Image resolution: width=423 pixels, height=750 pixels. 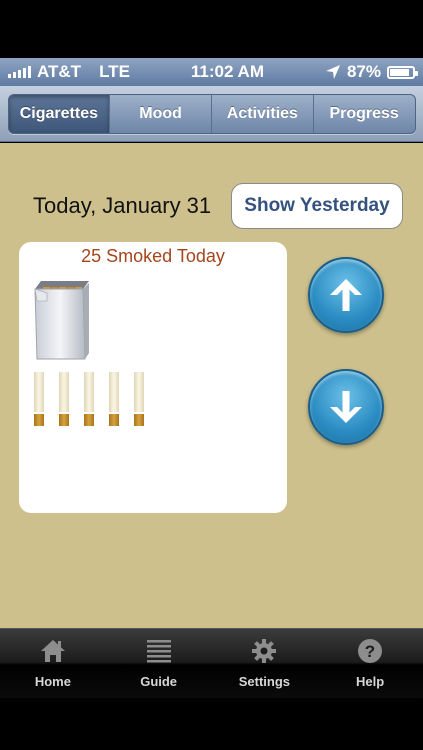 What do you see at coordinates (53, 651) in the screenshot?
I see `home-icon` at bounding box center [53, 651].